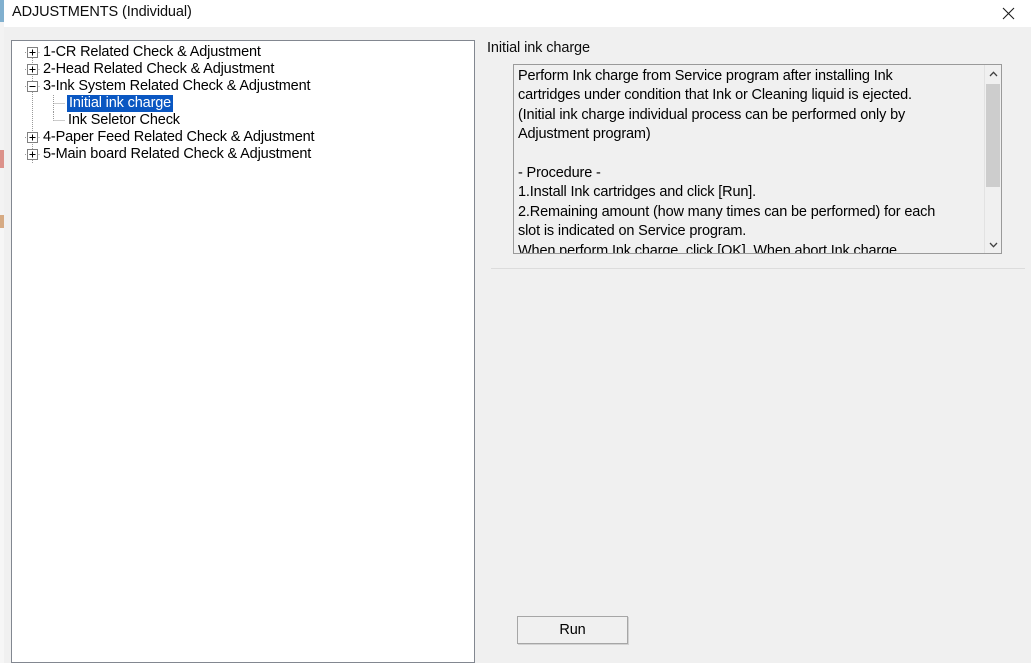 Image resolution: width=1031 pixels, height=663 pixels. I want to click on description-scrollbar, so click(992, 159).